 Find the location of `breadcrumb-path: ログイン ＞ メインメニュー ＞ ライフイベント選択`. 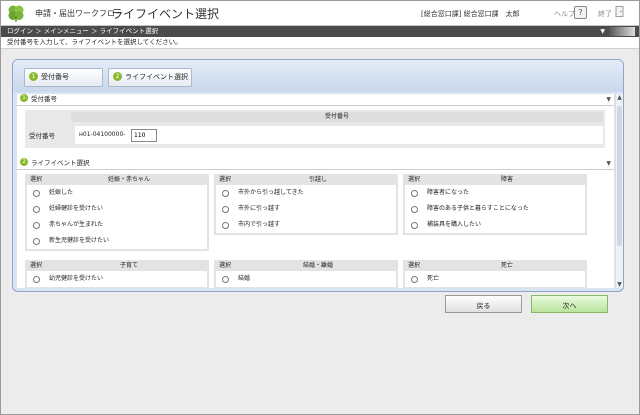

breadcrumb-path: ログイン ＞ メインメニュー ＞ ライフイベント選択 is located at coordinates (83, 31).